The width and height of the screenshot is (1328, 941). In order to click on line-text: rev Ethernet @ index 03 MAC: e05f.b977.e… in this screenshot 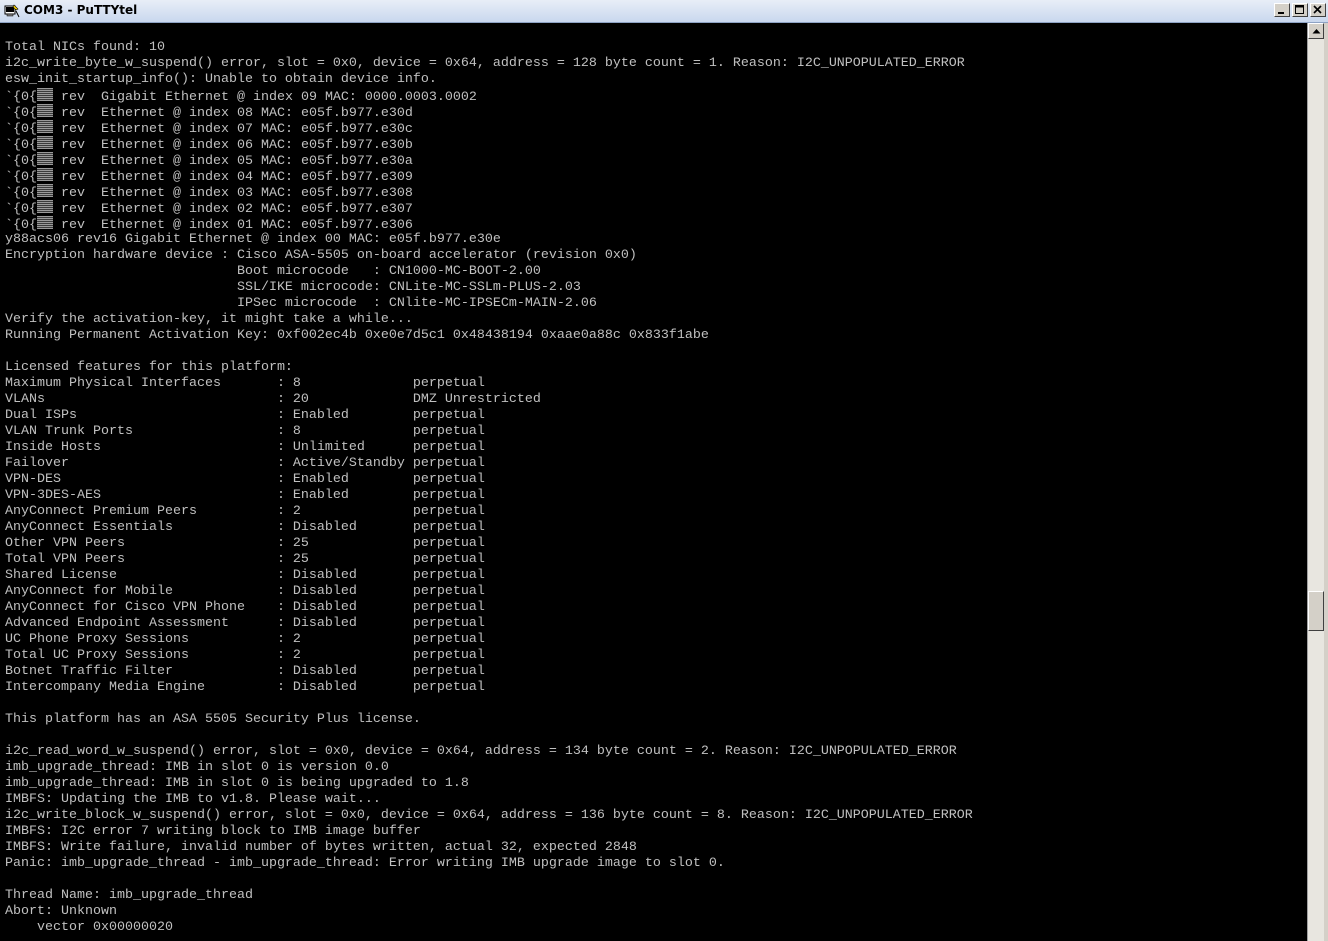, I will do `click(233, 193)`.